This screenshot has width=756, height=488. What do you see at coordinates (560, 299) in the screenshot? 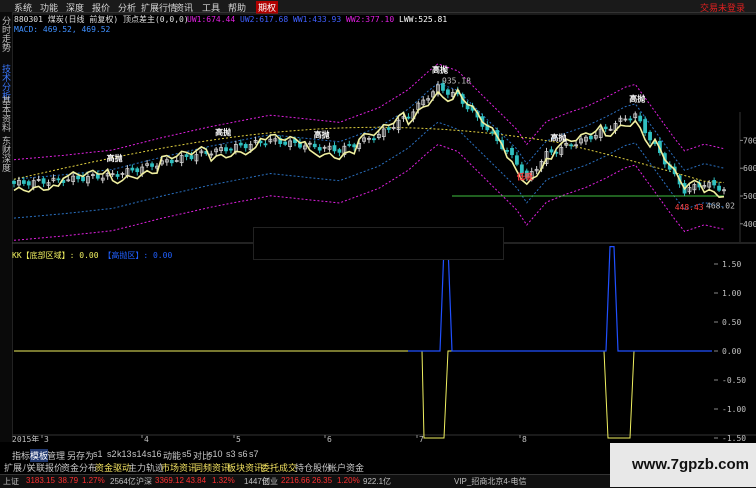
I see `high-zone-line` at bounding box center [560, 299].